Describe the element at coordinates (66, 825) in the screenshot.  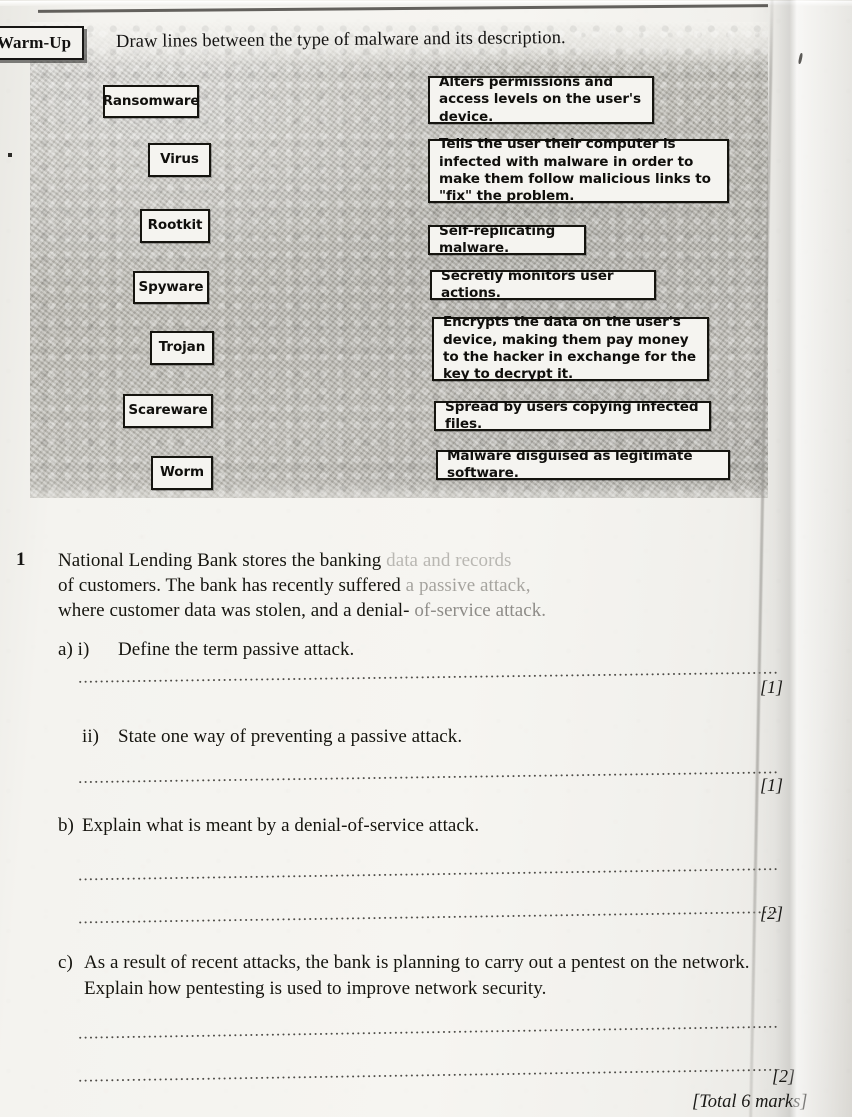
I see `question-part-label-b: b)` at that location.